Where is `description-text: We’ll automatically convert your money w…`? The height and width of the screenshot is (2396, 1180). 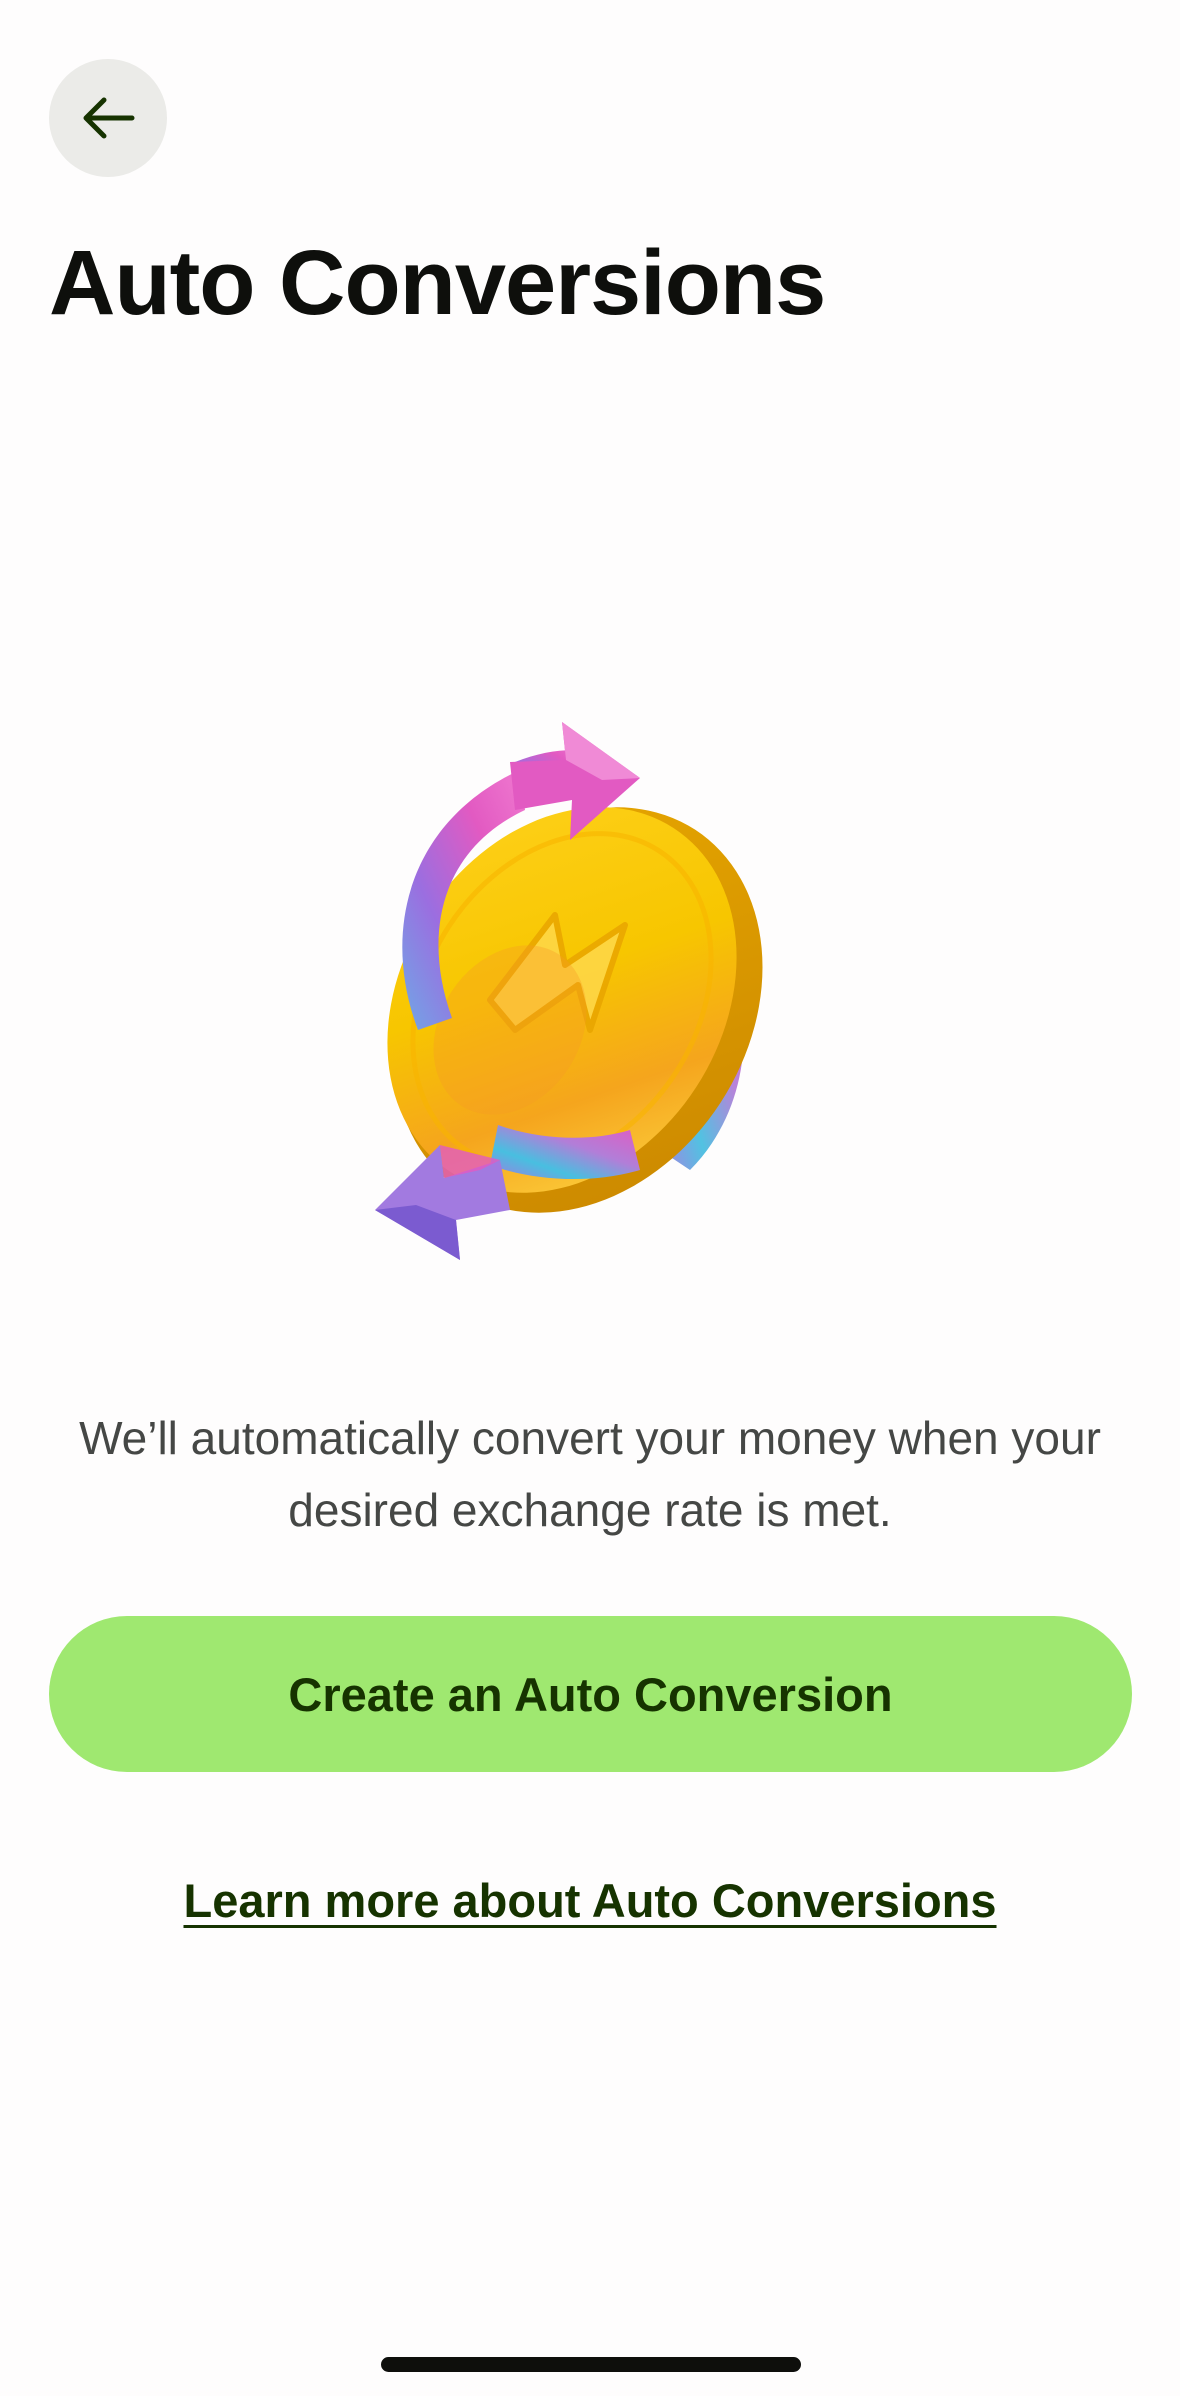
description-text: We’ll automatically convert your money w… is located at coordinates (590, 1474).